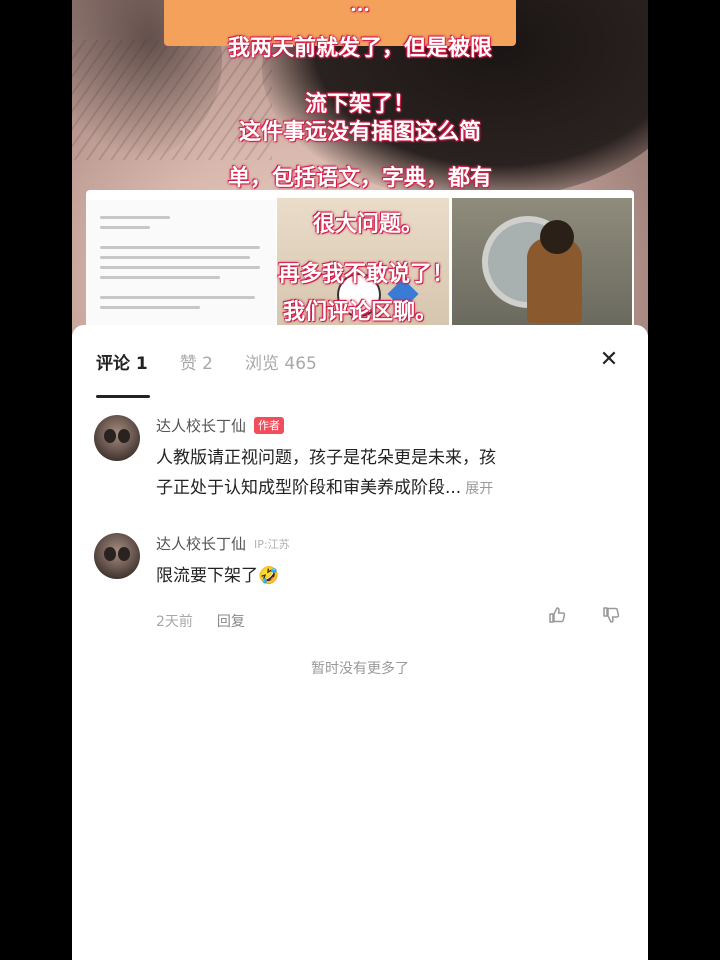  Describe the element at coordinates (272, 544) in the screenshot. I see `ip-location: IP:江苏` at that location.